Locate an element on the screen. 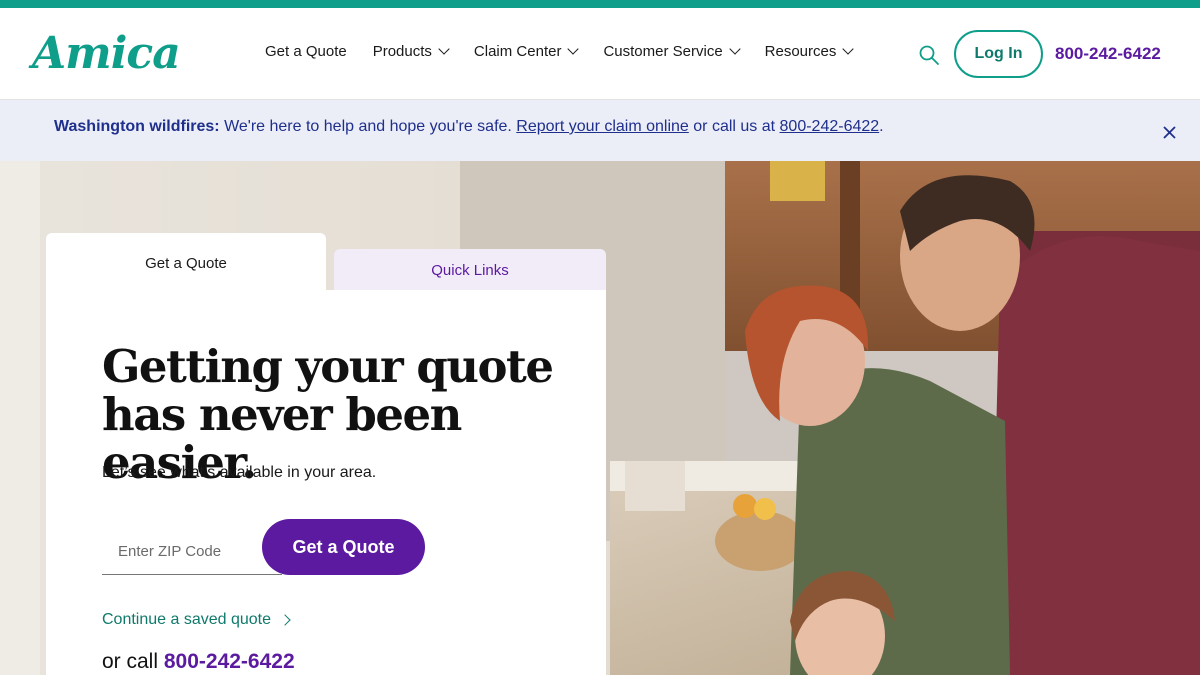  nav-label: Resources is located at coordinates (800, 51).